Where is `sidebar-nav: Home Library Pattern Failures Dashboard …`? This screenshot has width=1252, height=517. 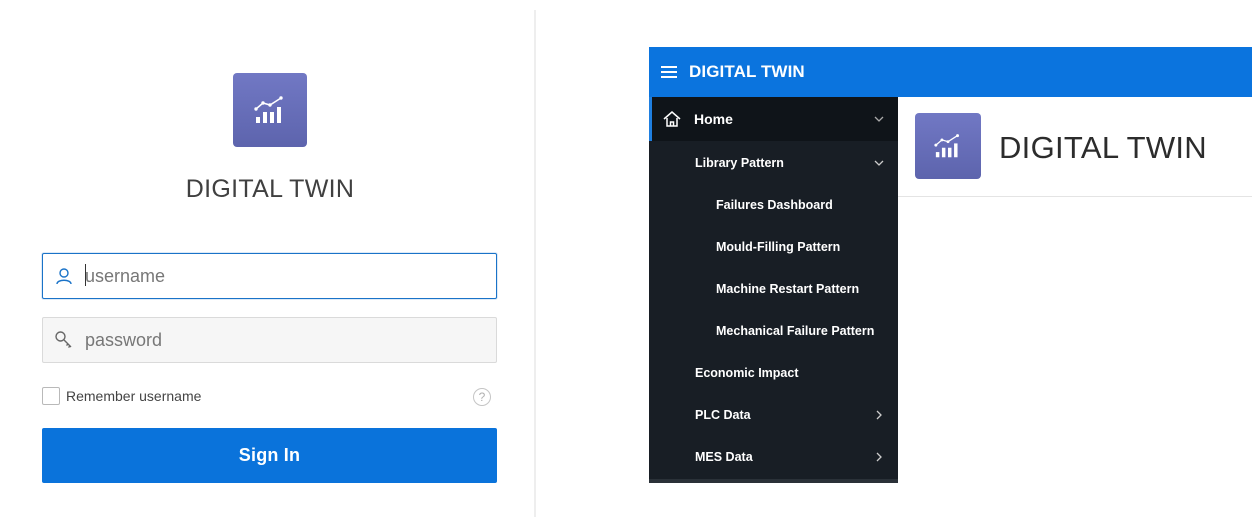 sidebar-nav: Home Library Pattern Failures Dashboard … is located at coordinates (773, 290).